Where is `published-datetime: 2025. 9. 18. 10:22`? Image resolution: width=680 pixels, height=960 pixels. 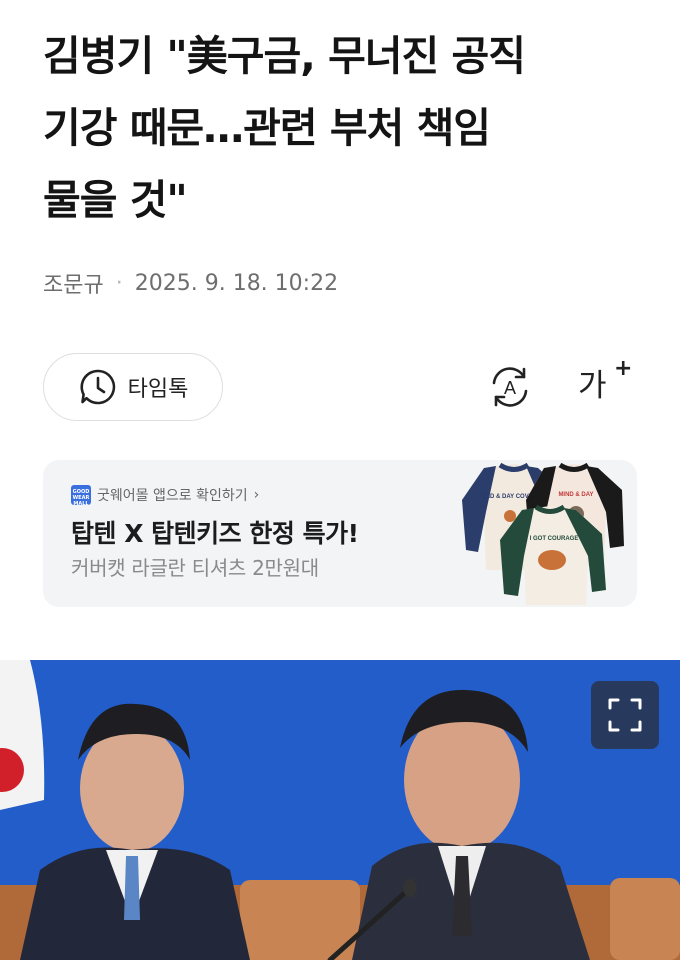 published-datetime: 2025. 9. 18. 10:22 is located at coordinates (236, 283).